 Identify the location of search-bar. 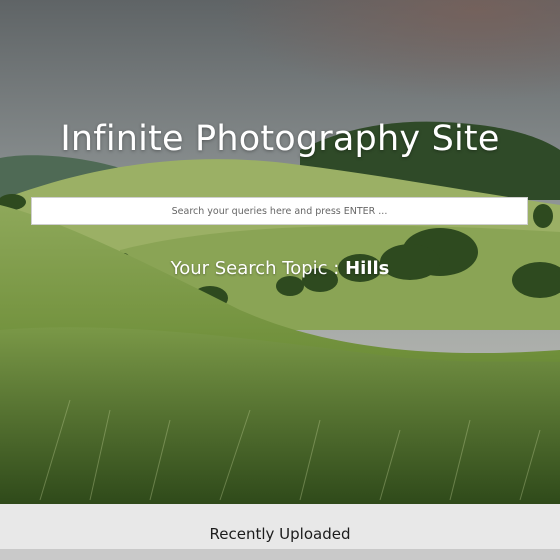
(279, 211).